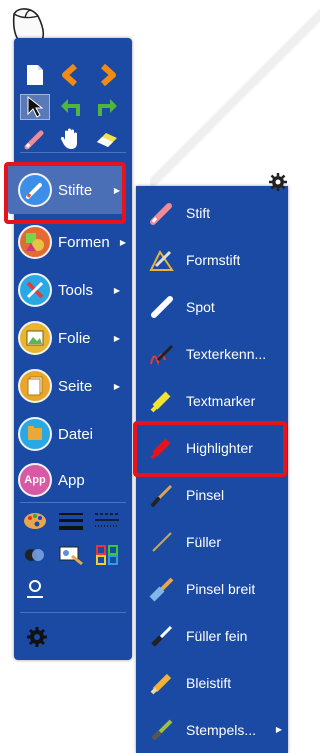  Describe the element at coordinates (204, 541) in the screenshot. I see `submenu-label: Füller` at that location.